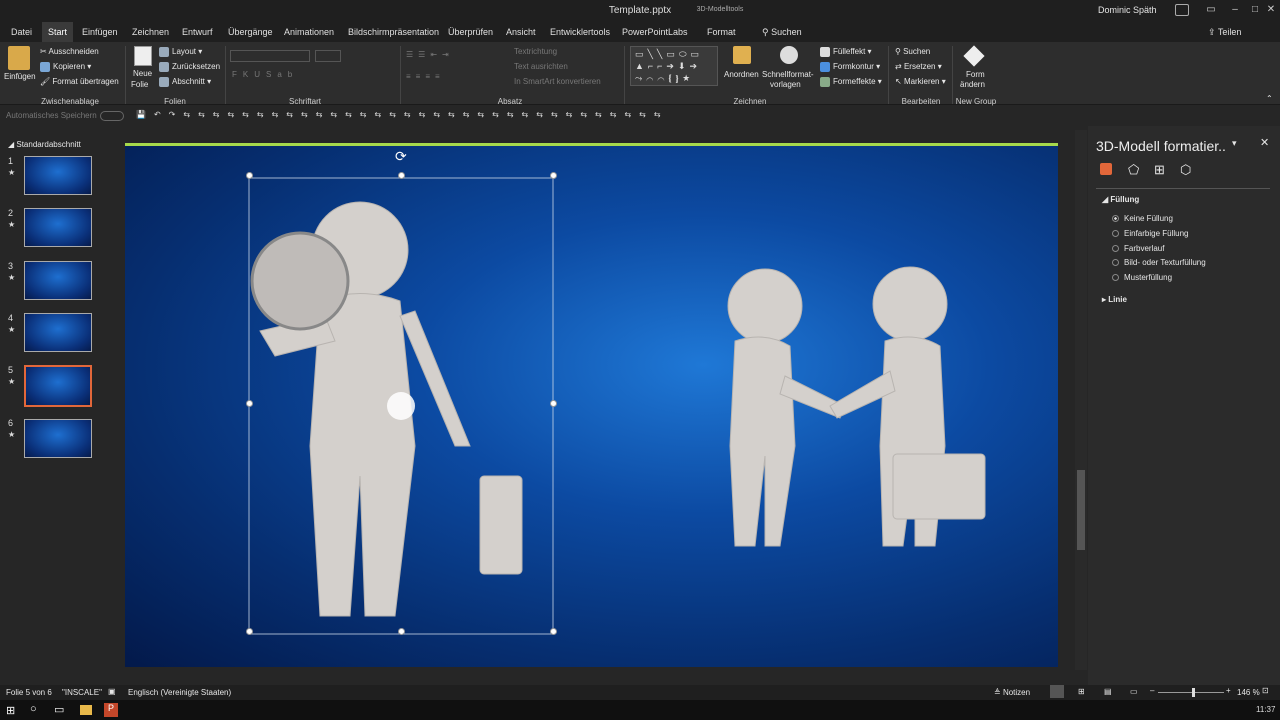  Describe the element at coordinates (309, 32) in the screenshot. I see `tab-animationen: Animationen` at that location.